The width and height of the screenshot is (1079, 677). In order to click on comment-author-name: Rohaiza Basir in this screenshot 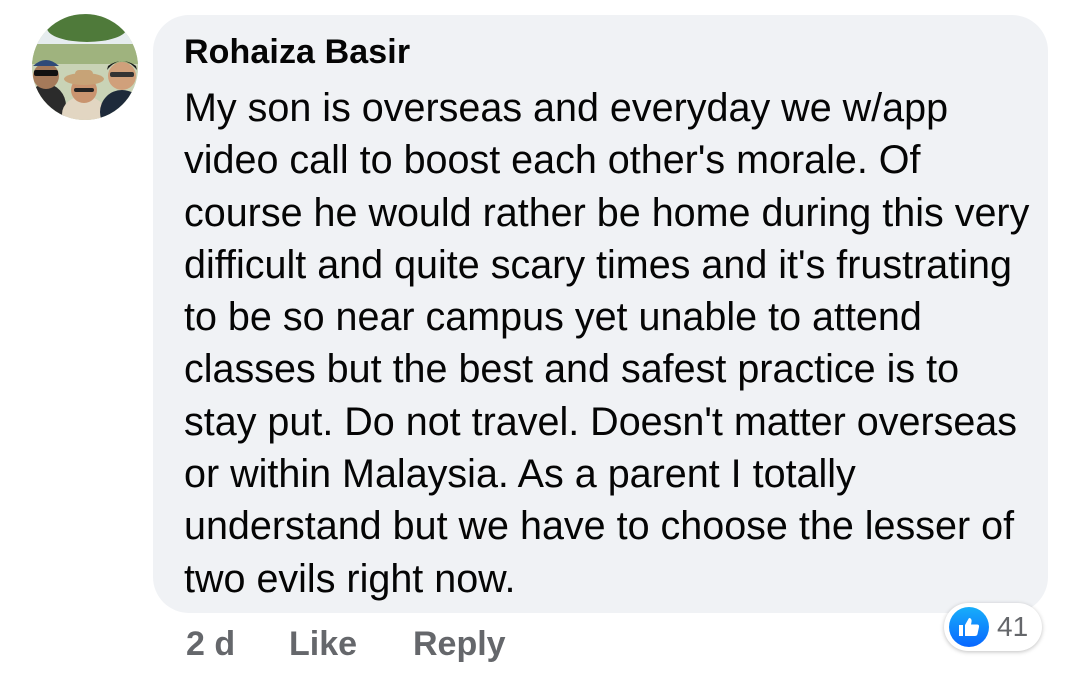, I will do `click(297, 52)`.